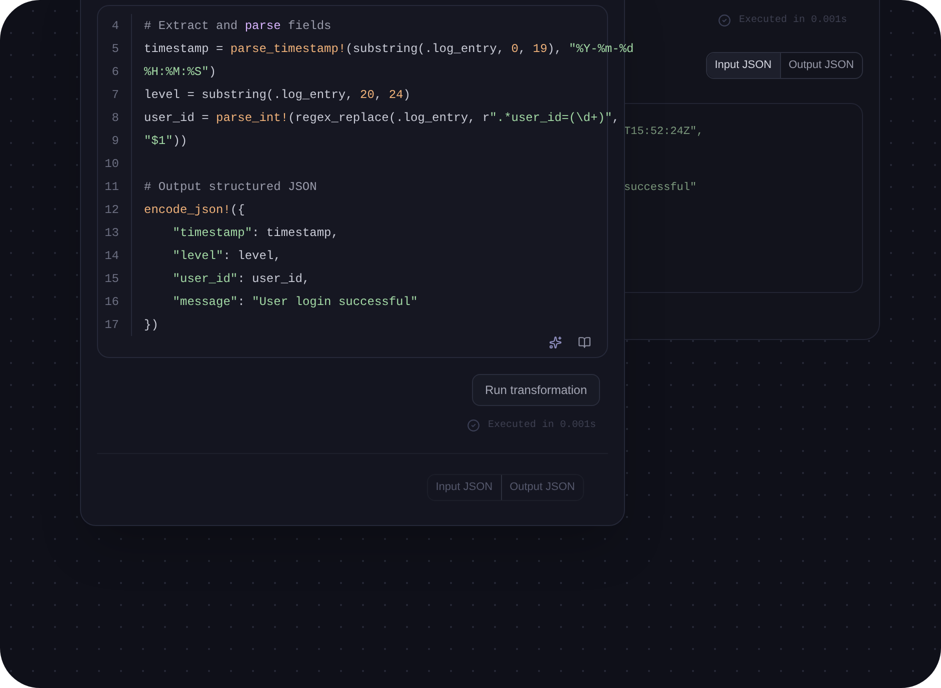 Image resolution: width=941 pixels, height=688 pixels. I want to click on code-line: "user_id": user_id,, so click(241, 279).